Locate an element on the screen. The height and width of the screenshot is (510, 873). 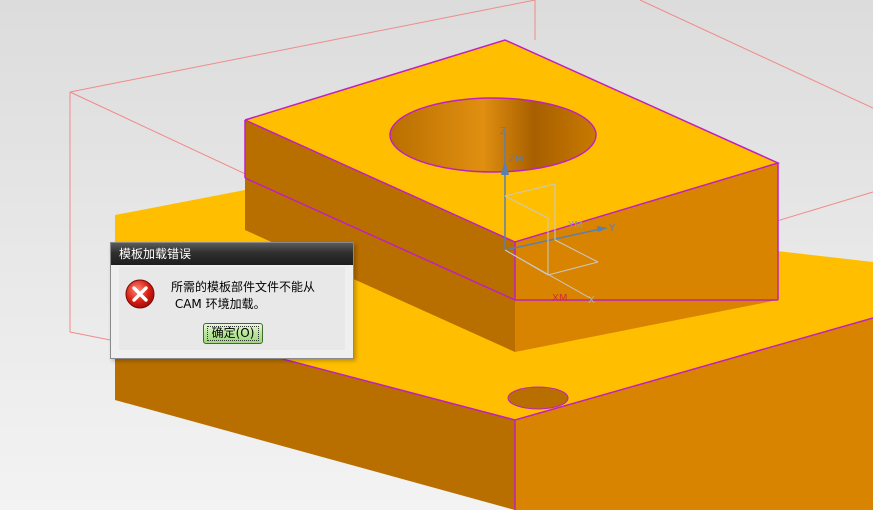
error-dialog: 模板加载错误 所需的模板部件文件不能从 CAM 环境加载。 确定(O) is located at coordinates (232, 300).